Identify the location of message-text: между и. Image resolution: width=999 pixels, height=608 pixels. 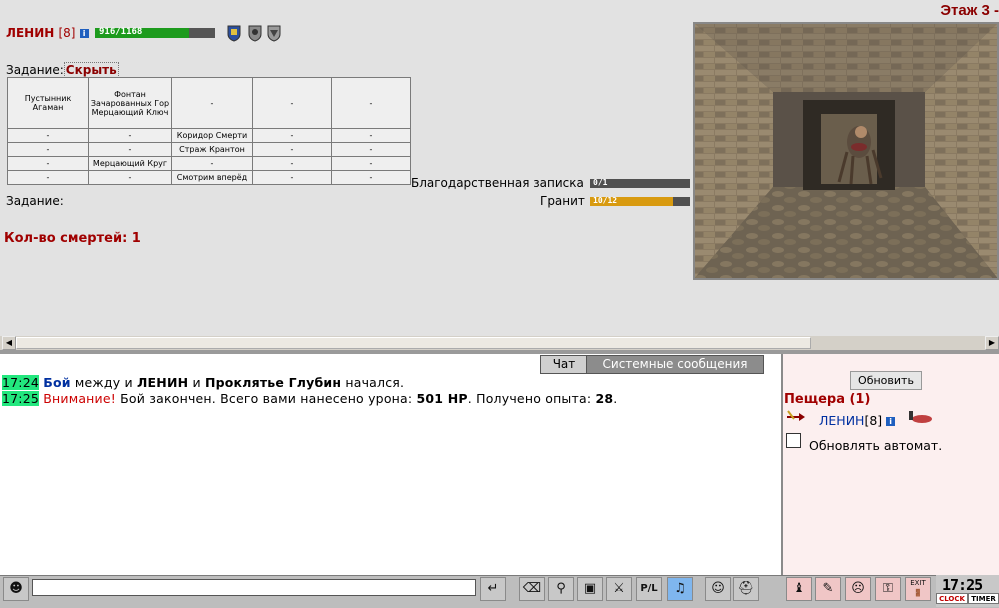
(103, 382).